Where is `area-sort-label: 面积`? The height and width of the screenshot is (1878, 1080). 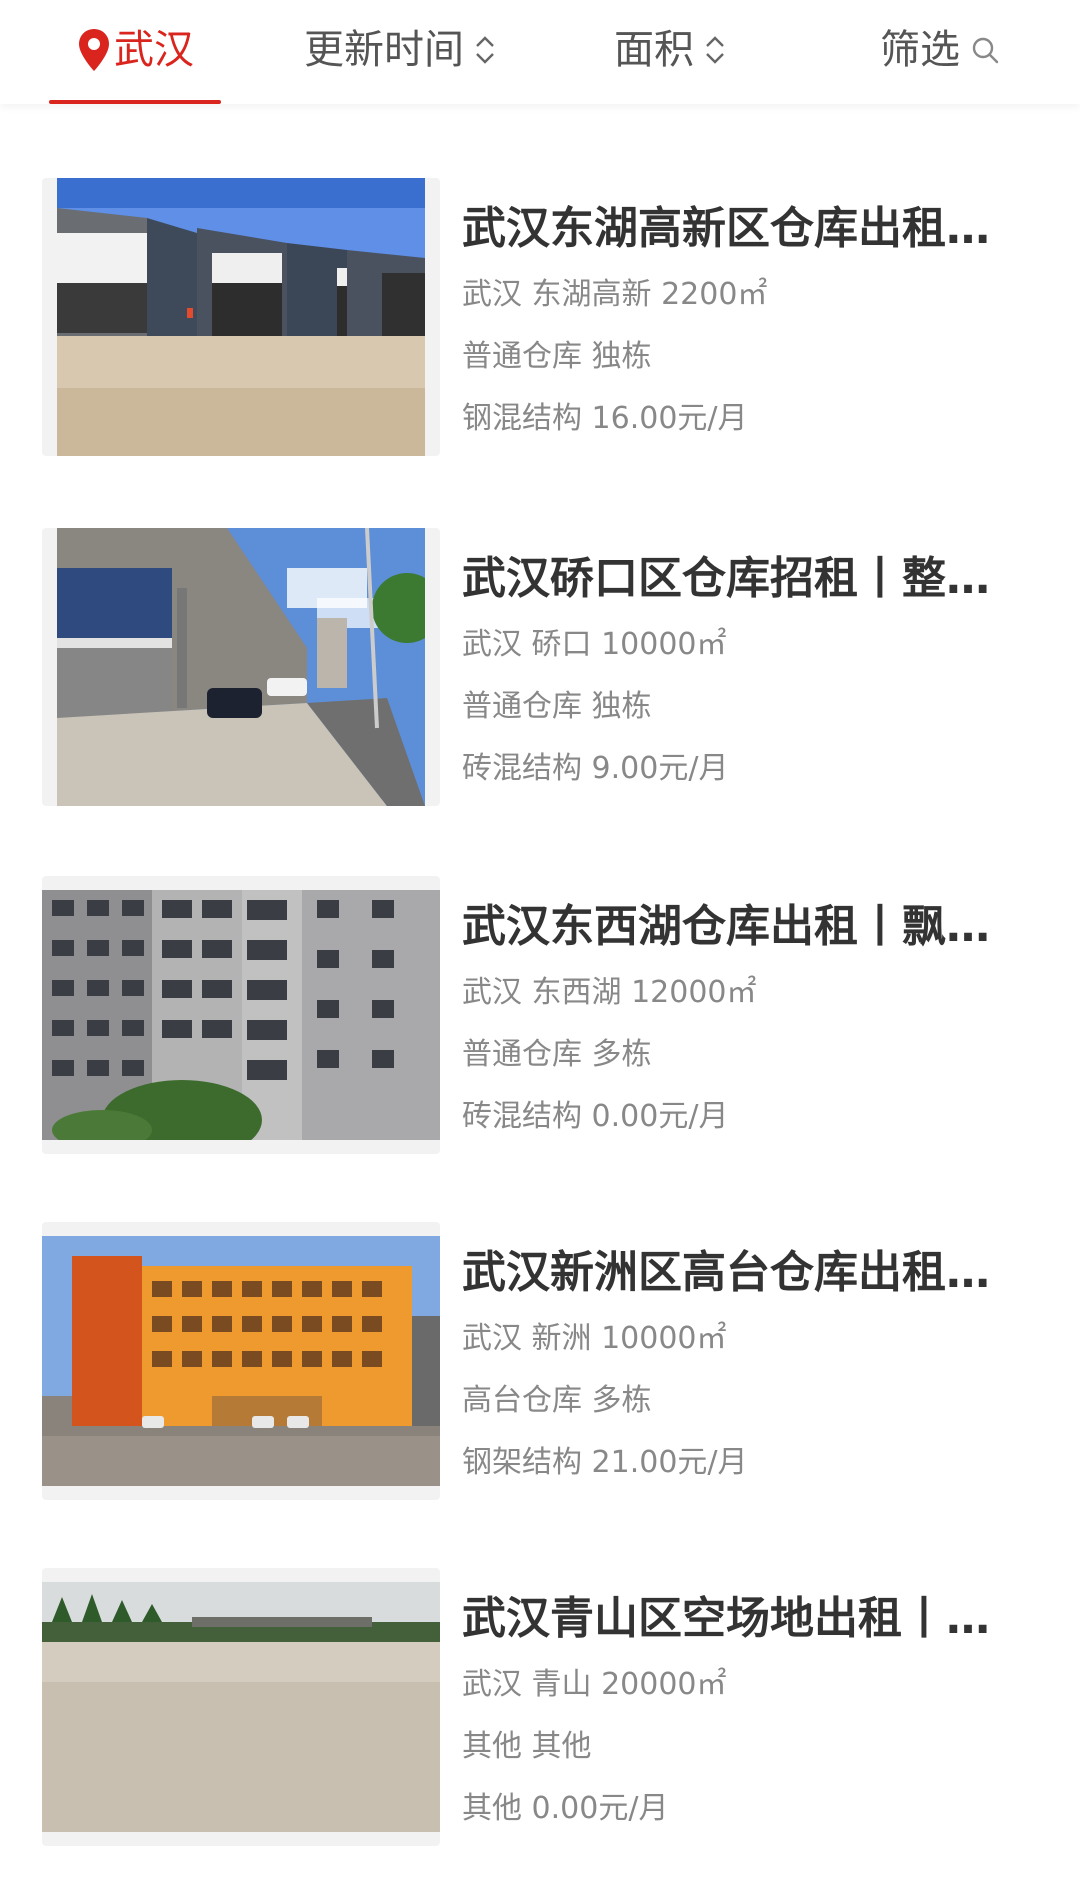
area-sort-label: 面积 is located at coordinates (654, 50).